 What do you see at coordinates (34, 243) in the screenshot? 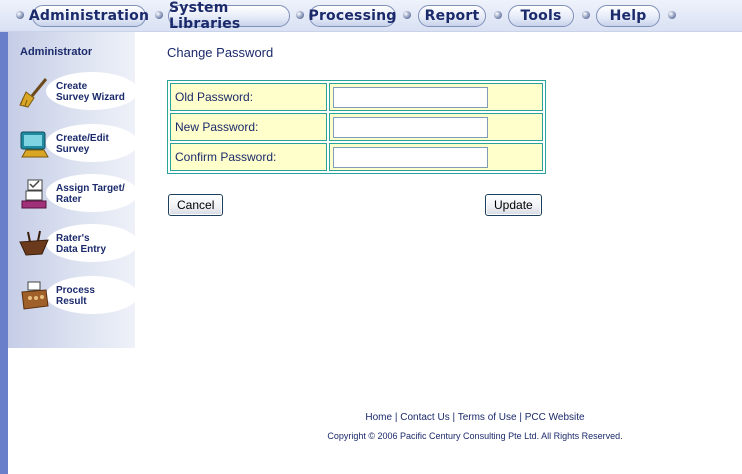
I see `ship-icon` at bounding box center [34, 243].